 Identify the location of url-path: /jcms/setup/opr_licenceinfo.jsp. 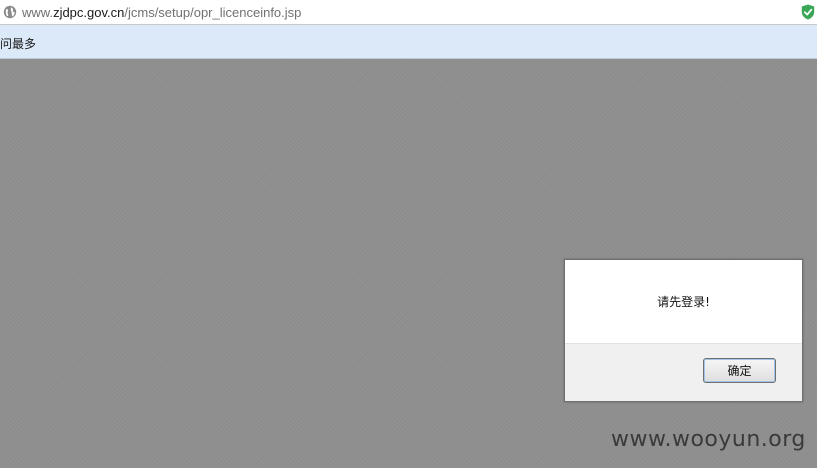
(213, 12).